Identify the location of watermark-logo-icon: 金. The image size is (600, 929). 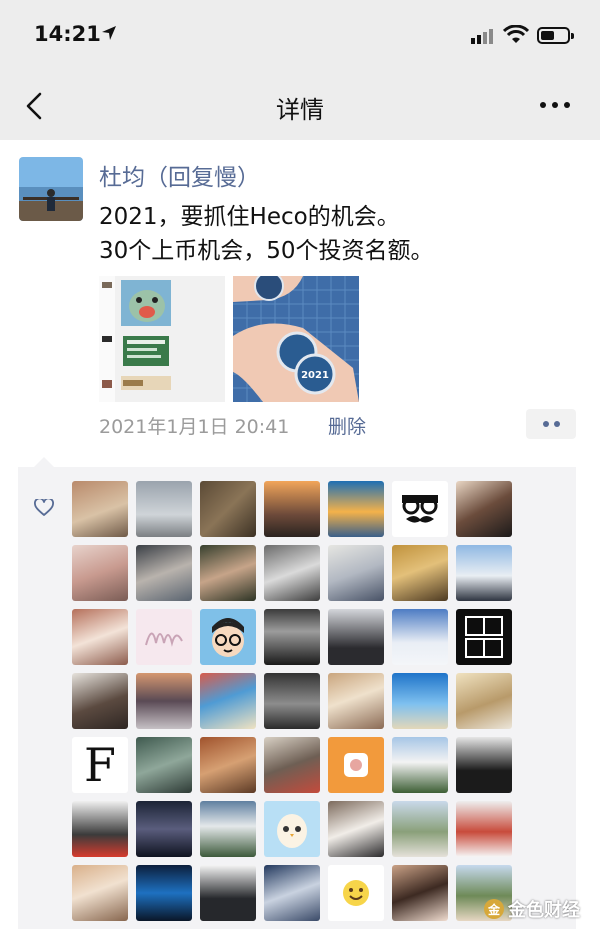
(494, 909).